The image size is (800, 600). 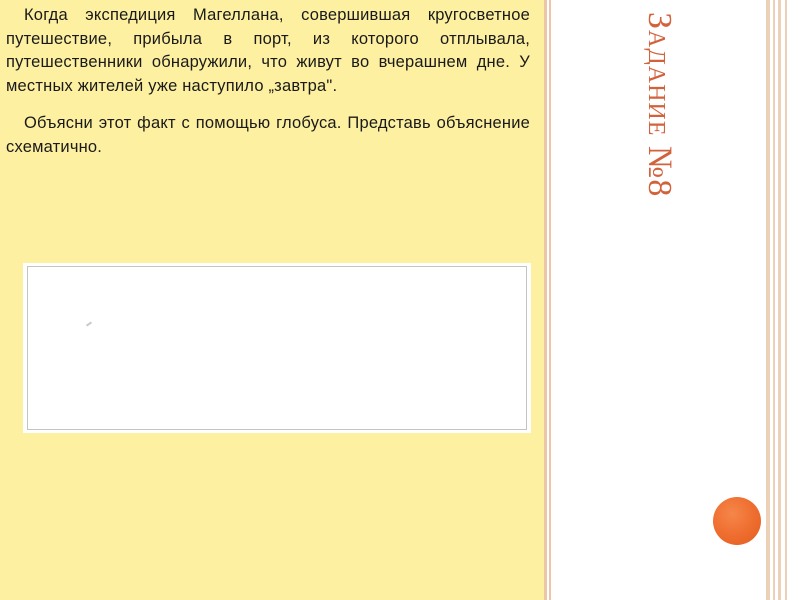 What do you see at coordinates (659, 105) in the screenshot?
I see `slide-title: Задание №8` at bounding box center [659, 105].